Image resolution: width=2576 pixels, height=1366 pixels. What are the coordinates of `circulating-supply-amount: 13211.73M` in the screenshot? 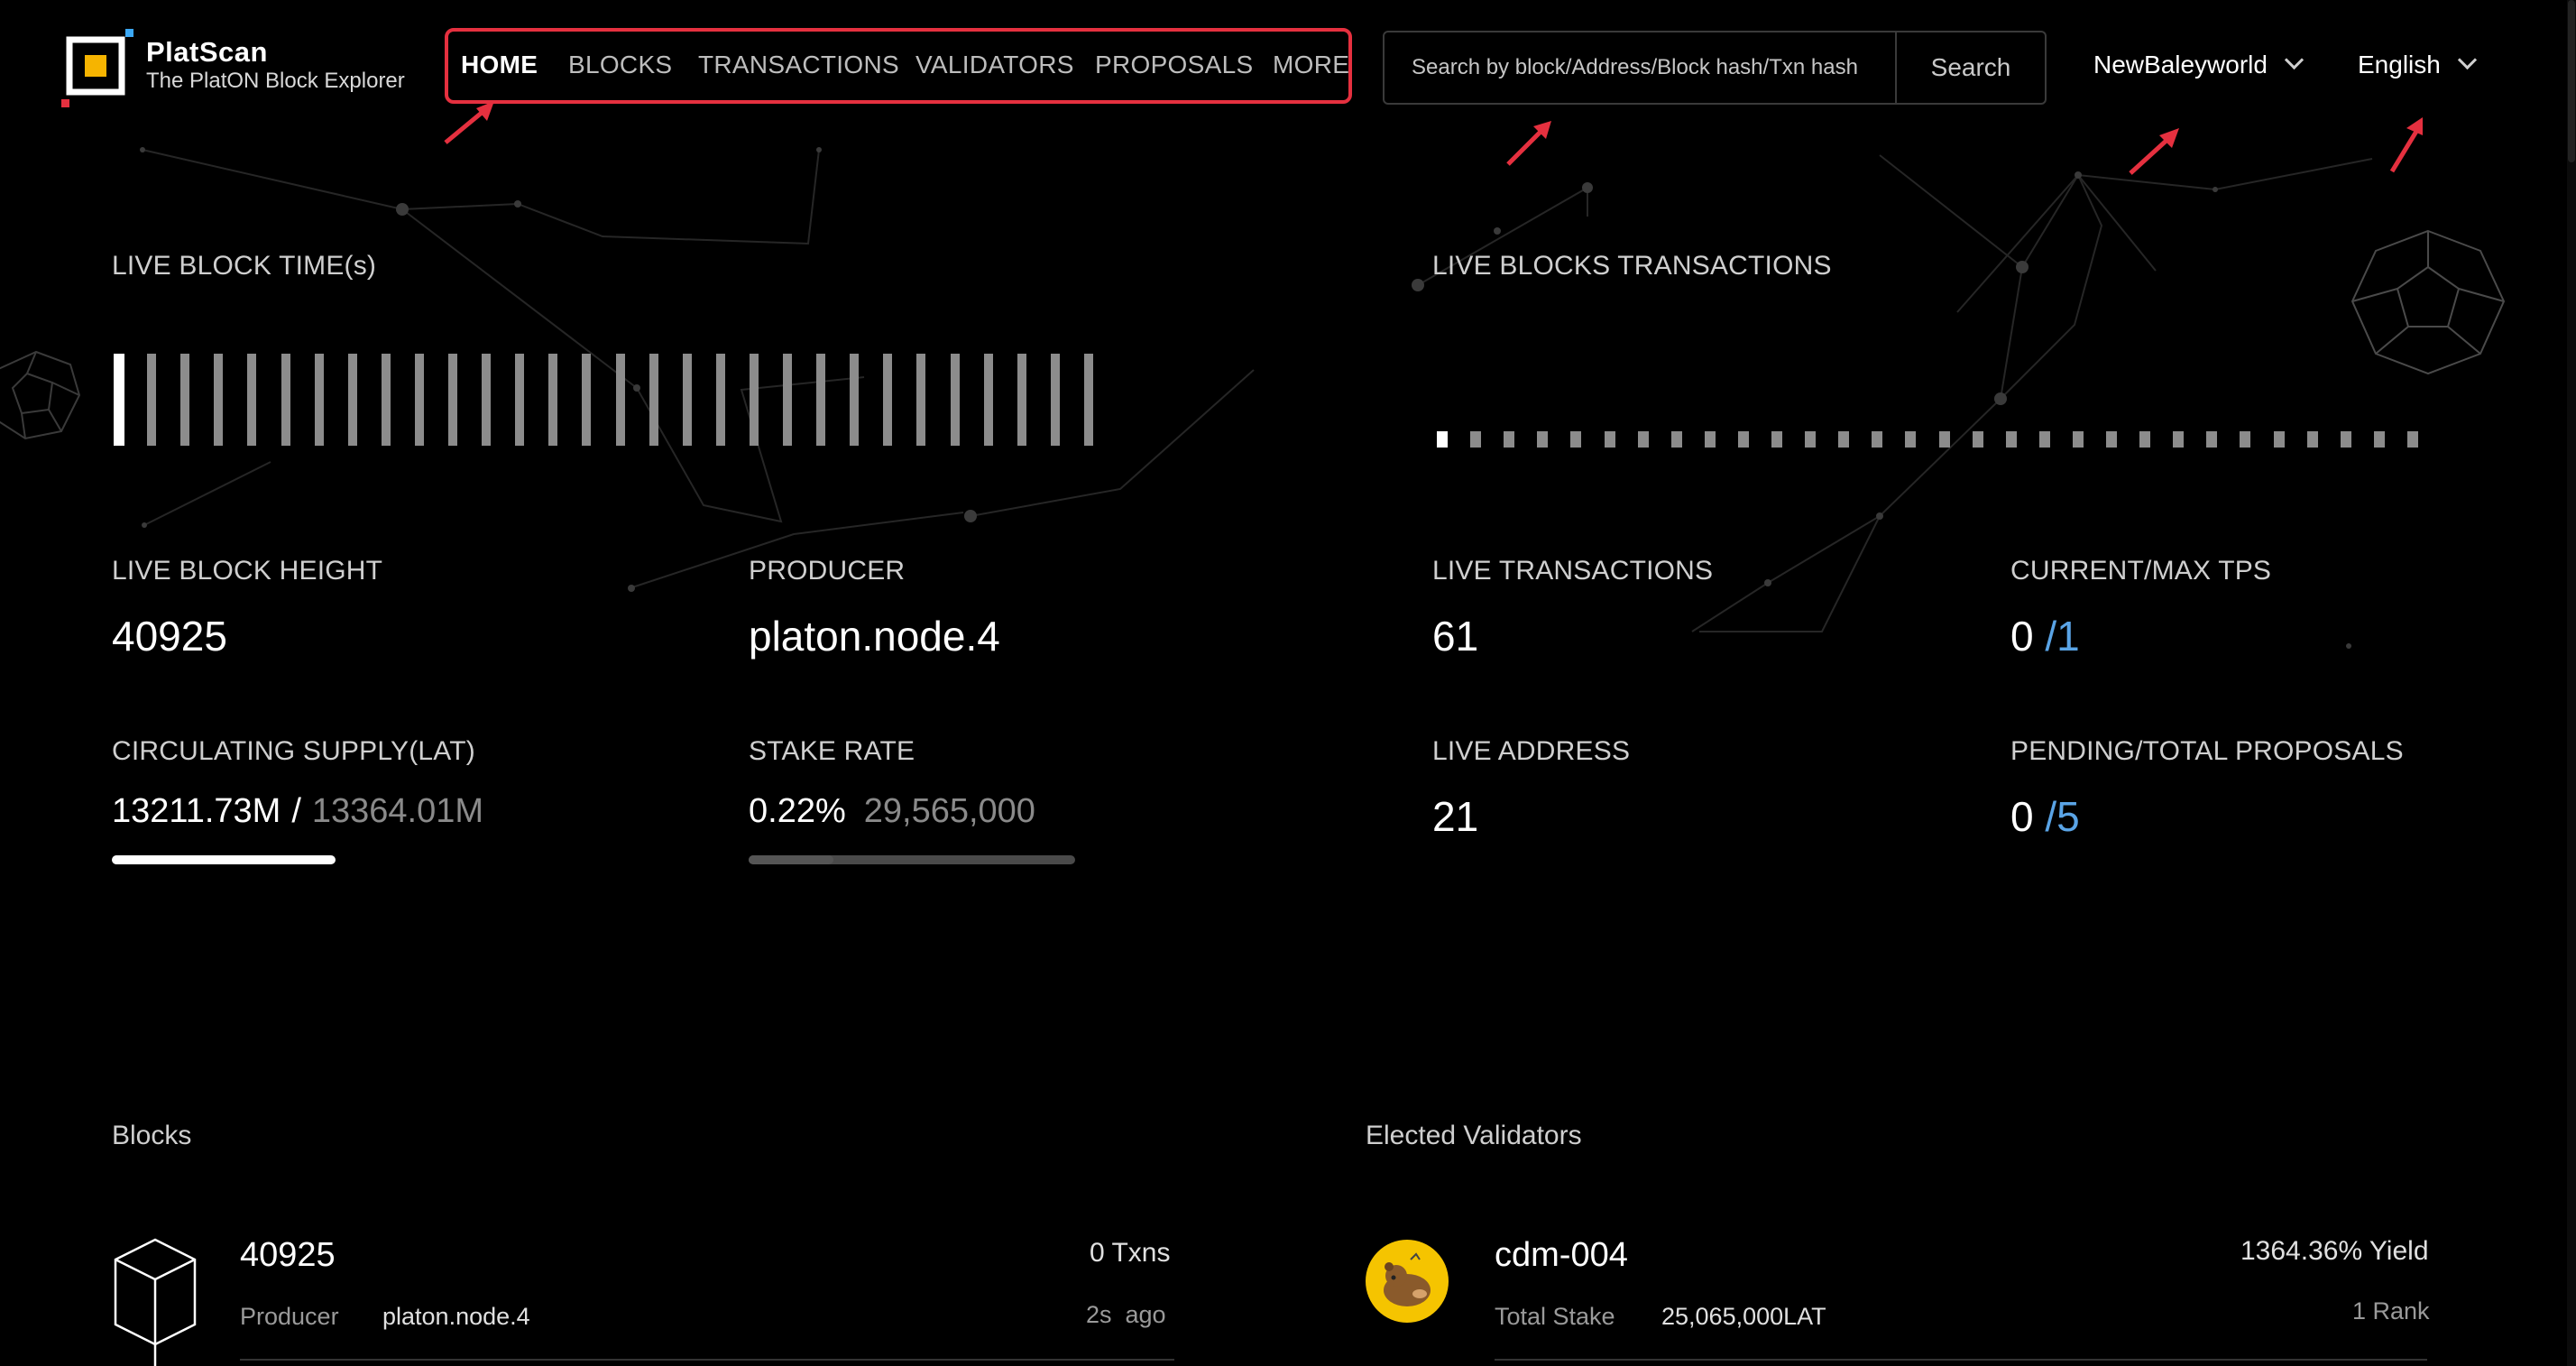 It's located at (196, 811).